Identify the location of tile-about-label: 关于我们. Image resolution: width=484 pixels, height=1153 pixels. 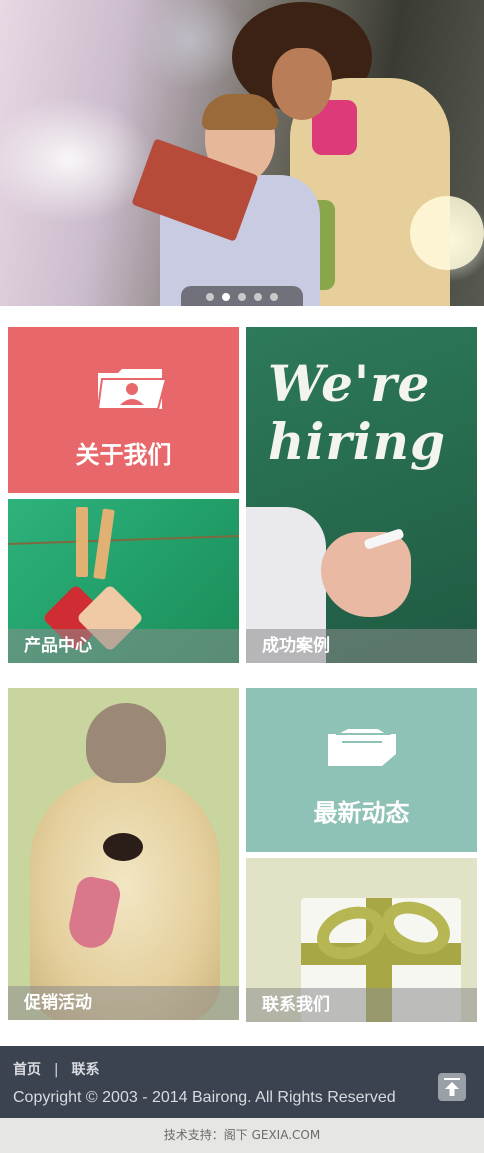
(123, 455).